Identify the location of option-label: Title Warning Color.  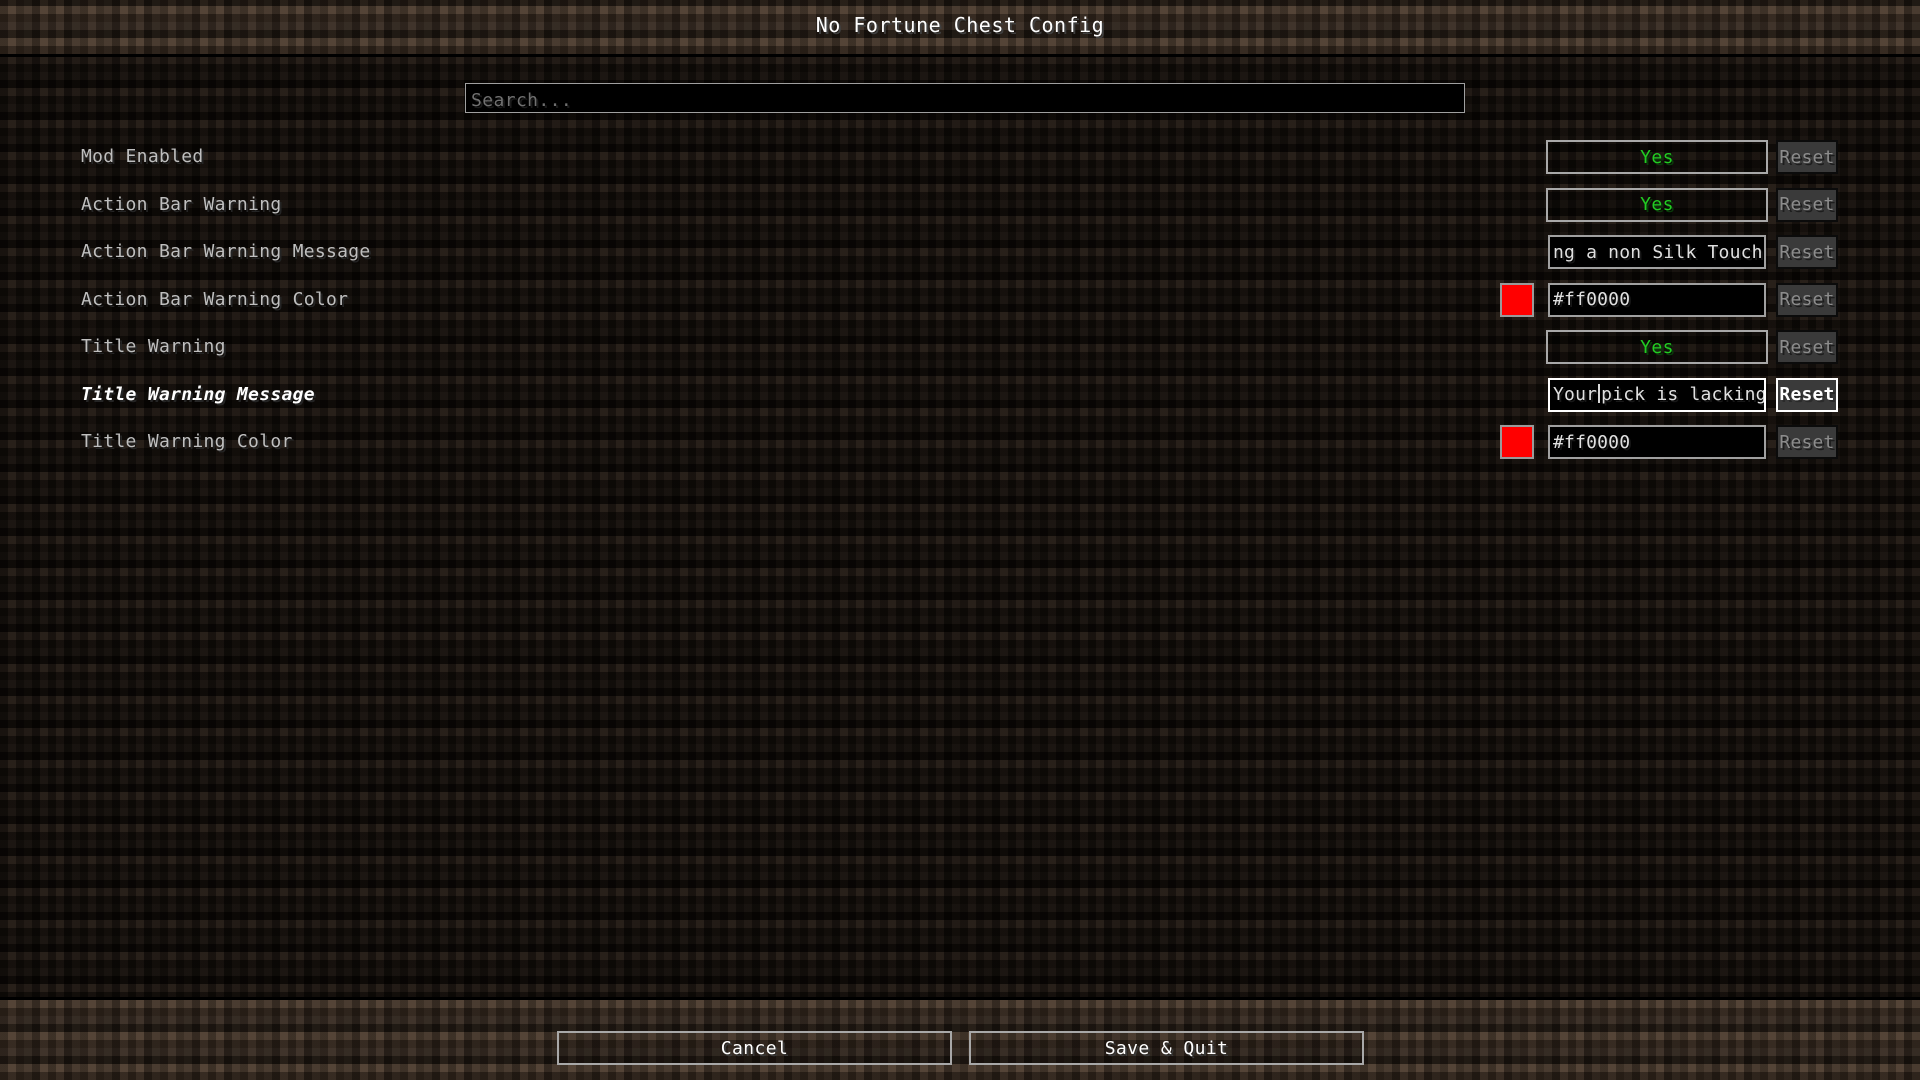
(187, 441).